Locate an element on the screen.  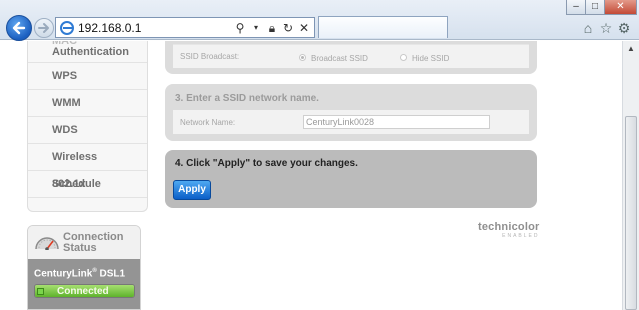
technicolor-logo: technicolor ENABLED is located at coordinates (509, 230).